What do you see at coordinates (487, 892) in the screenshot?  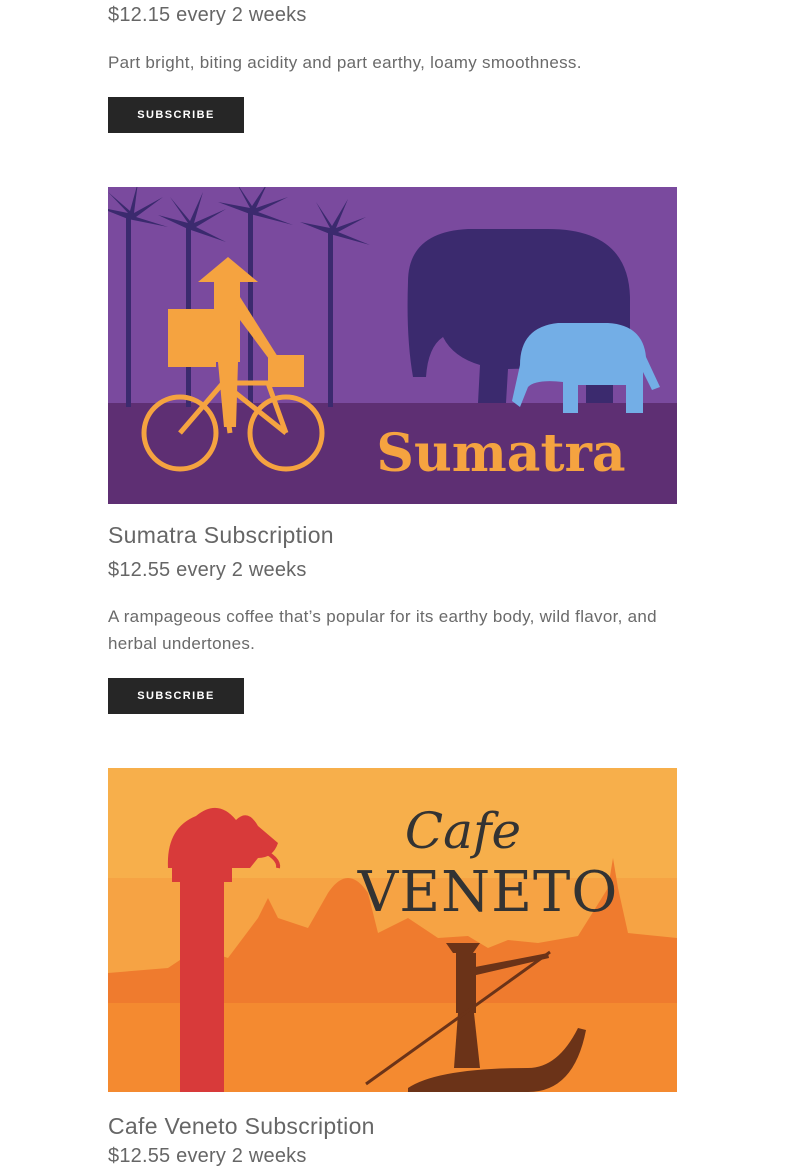 I see `veneto-label: VENETO` at bounding box center [487, 892].